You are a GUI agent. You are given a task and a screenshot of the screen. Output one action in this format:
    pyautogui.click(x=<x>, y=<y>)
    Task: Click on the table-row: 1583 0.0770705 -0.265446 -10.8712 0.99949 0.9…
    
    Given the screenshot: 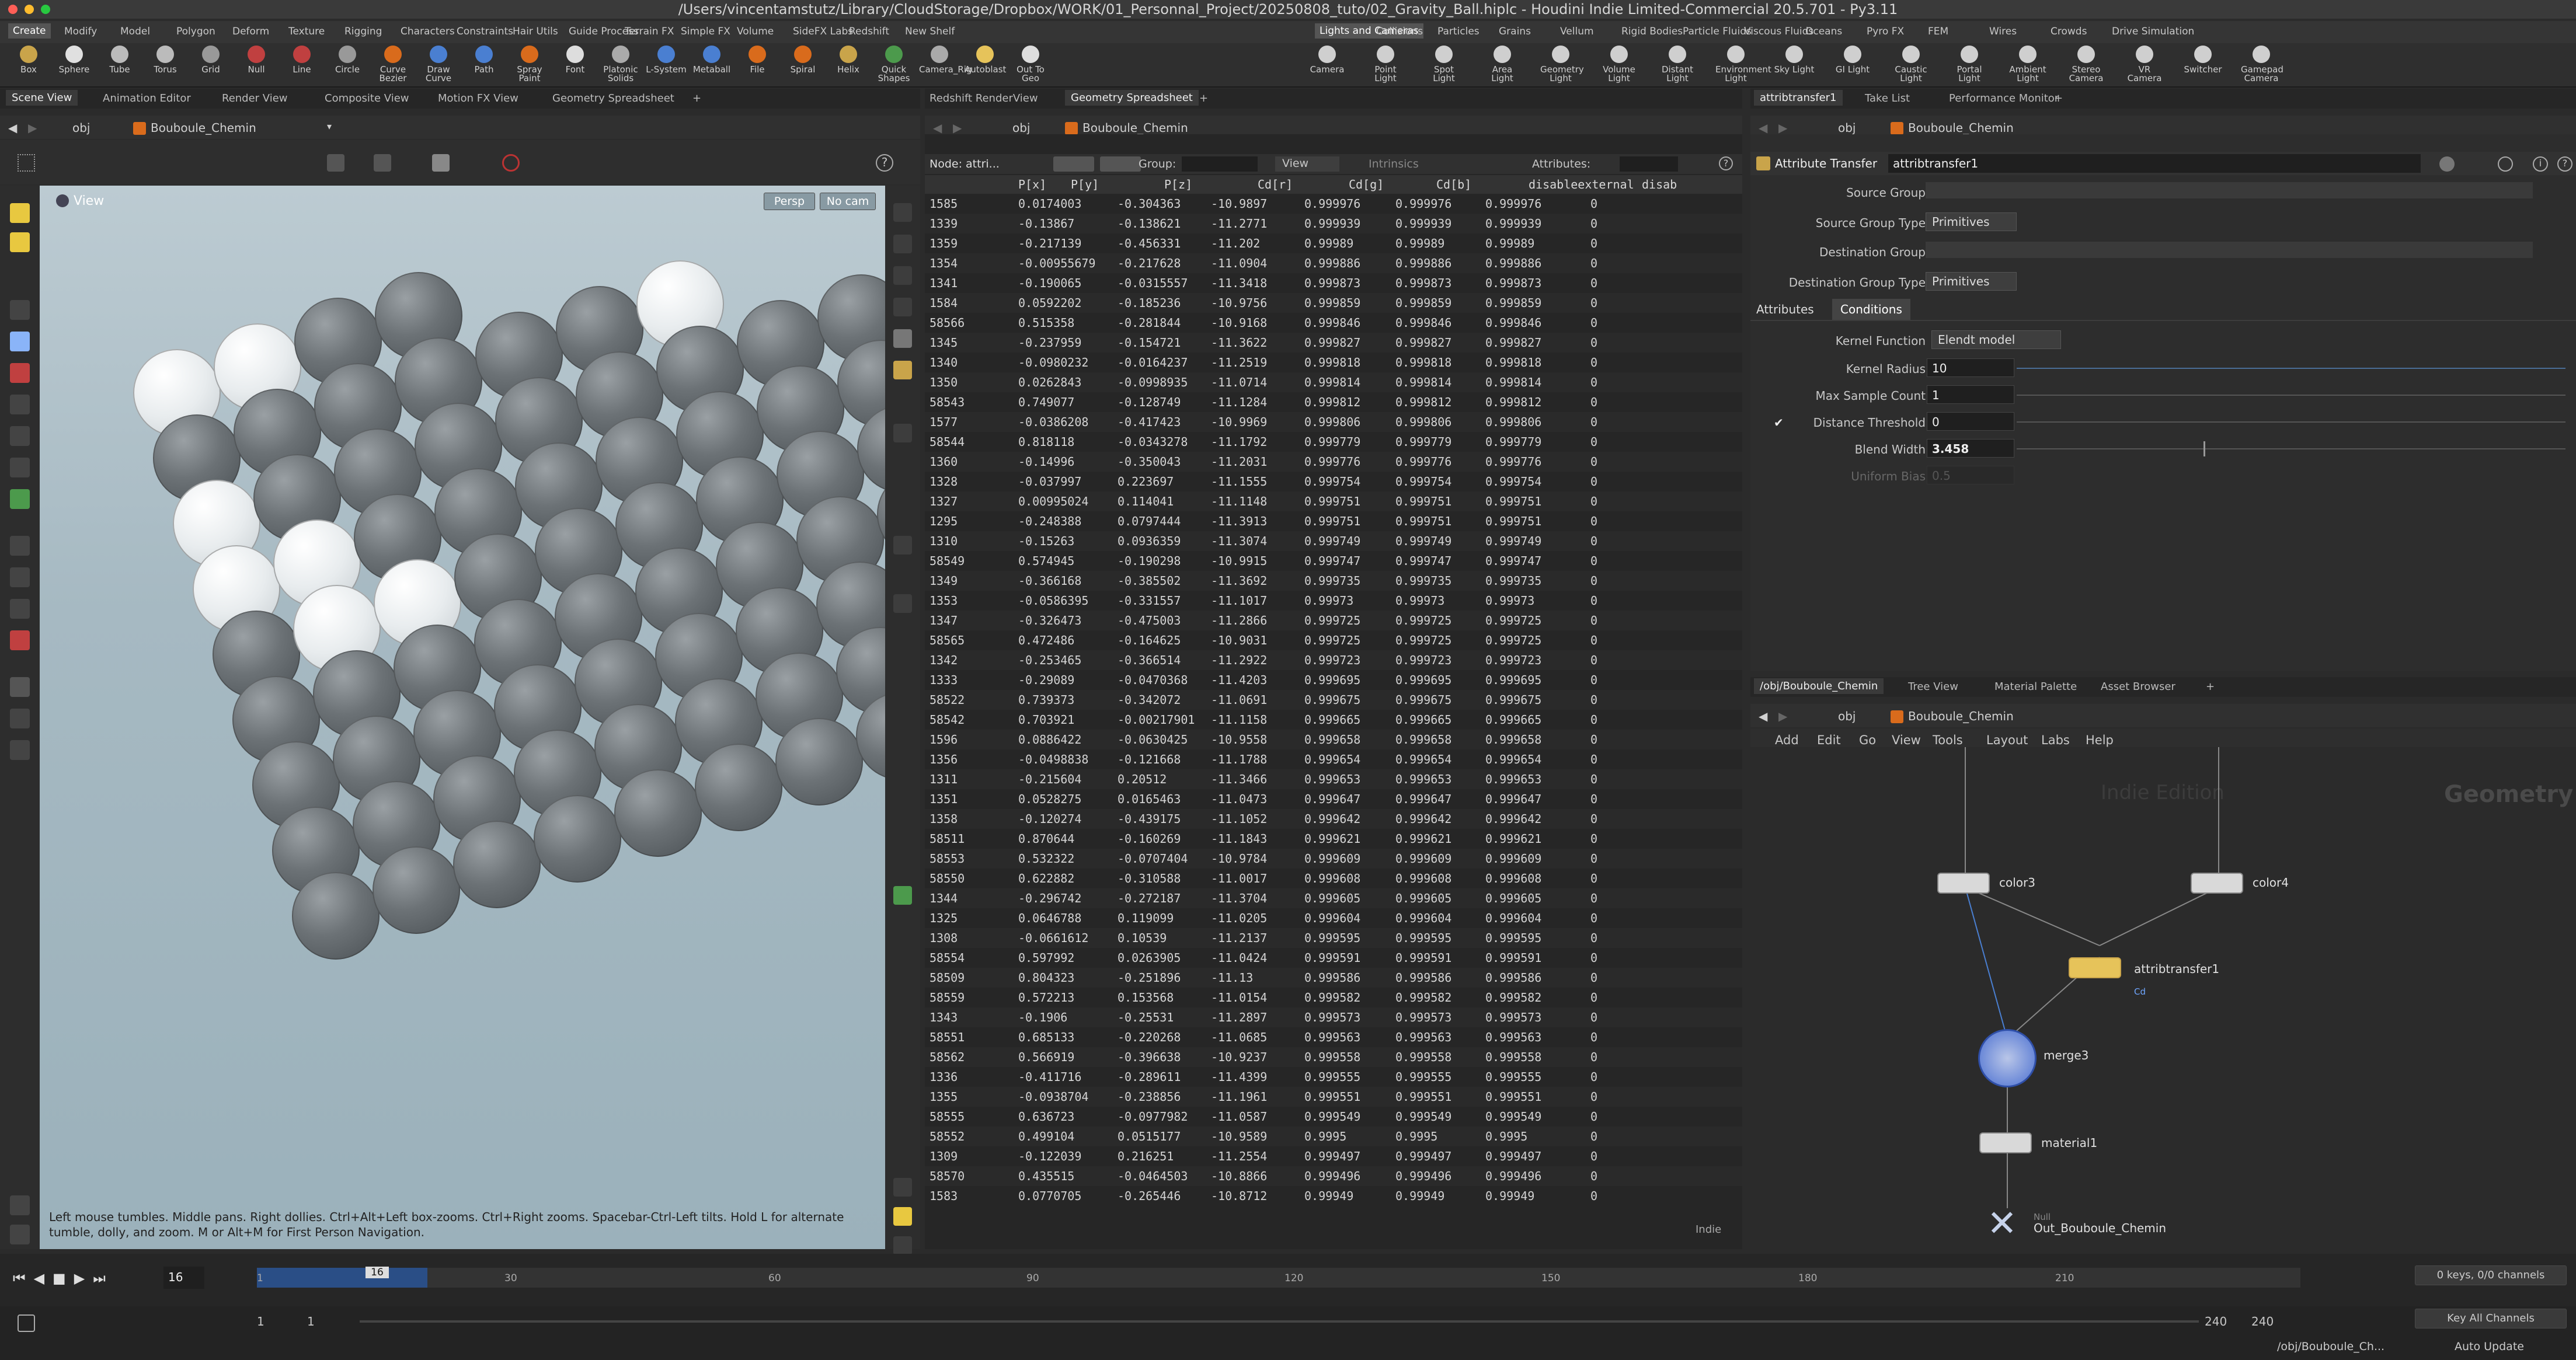 What is the action you would take?
    pyautogui.click(x=1333, y=1196)
    